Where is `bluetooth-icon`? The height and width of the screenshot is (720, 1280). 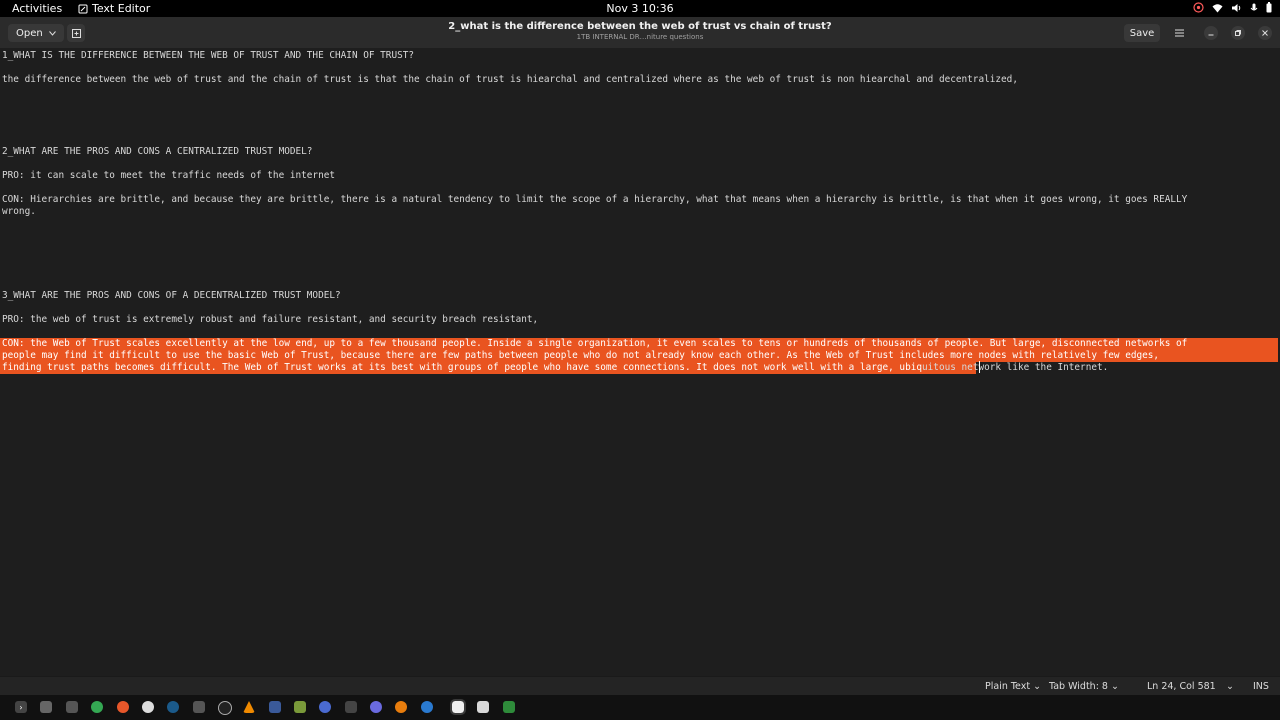
bluetooth-icon is located at coordinates (275, 707).